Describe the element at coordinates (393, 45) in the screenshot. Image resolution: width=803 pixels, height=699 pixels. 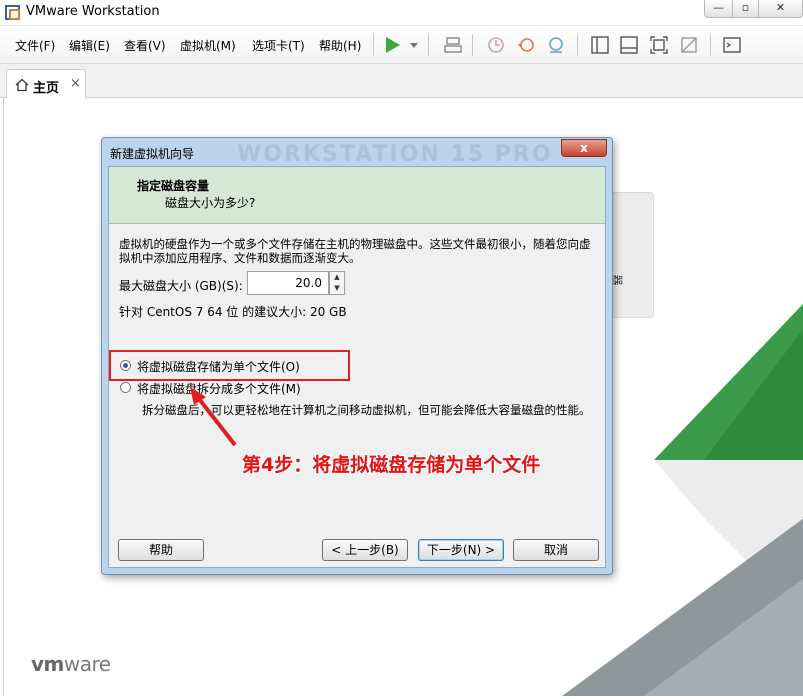
I see `power-on-icon` at that location.